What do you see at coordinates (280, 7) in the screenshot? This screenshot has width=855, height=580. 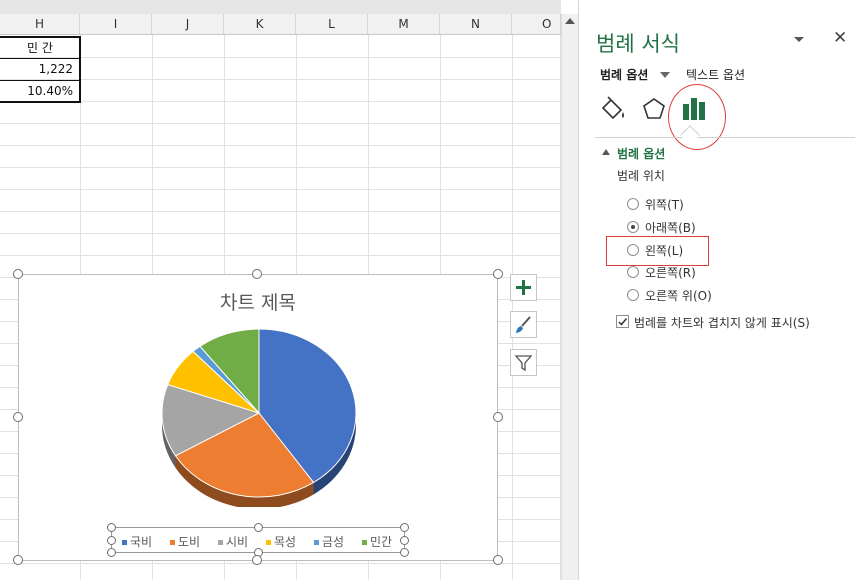 I see `sheet-top-strip` at bounding box center [280, 7].